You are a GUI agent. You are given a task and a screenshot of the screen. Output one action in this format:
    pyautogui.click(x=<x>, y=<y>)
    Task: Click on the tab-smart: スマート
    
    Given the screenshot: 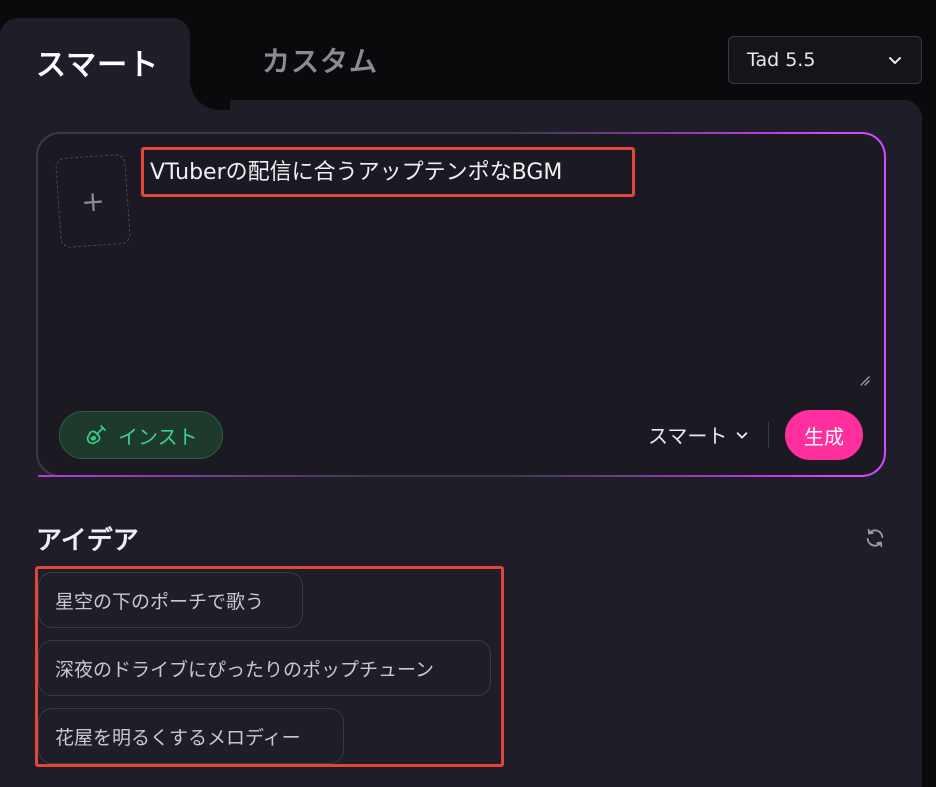 What is the action you would take?
    pyautogui.click(x=95, y=63)
    